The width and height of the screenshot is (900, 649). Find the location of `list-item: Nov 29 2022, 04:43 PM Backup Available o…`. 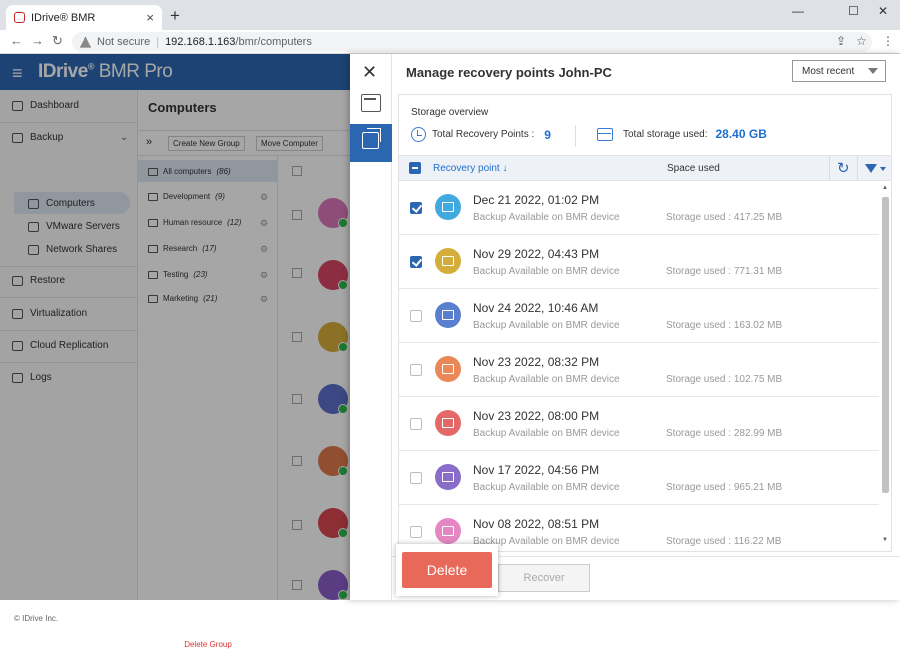

list-item: Nov 29 2022, 04:43 PM Backup Available o… is located at coordinates (639, 262).